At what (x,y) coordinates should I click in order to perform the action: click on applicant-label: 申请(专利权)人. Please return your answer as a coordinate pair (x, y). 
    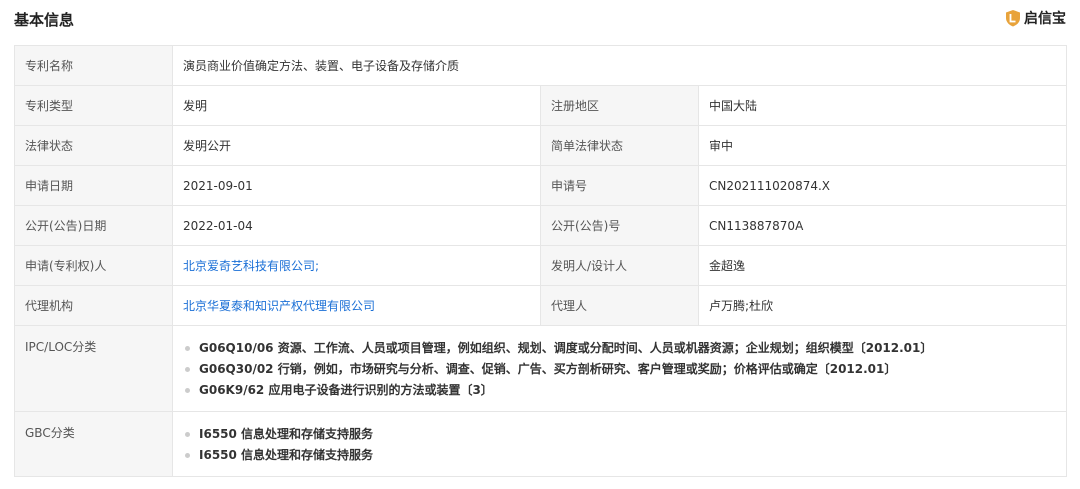
    Looking at the image, I should click on (93, 265).